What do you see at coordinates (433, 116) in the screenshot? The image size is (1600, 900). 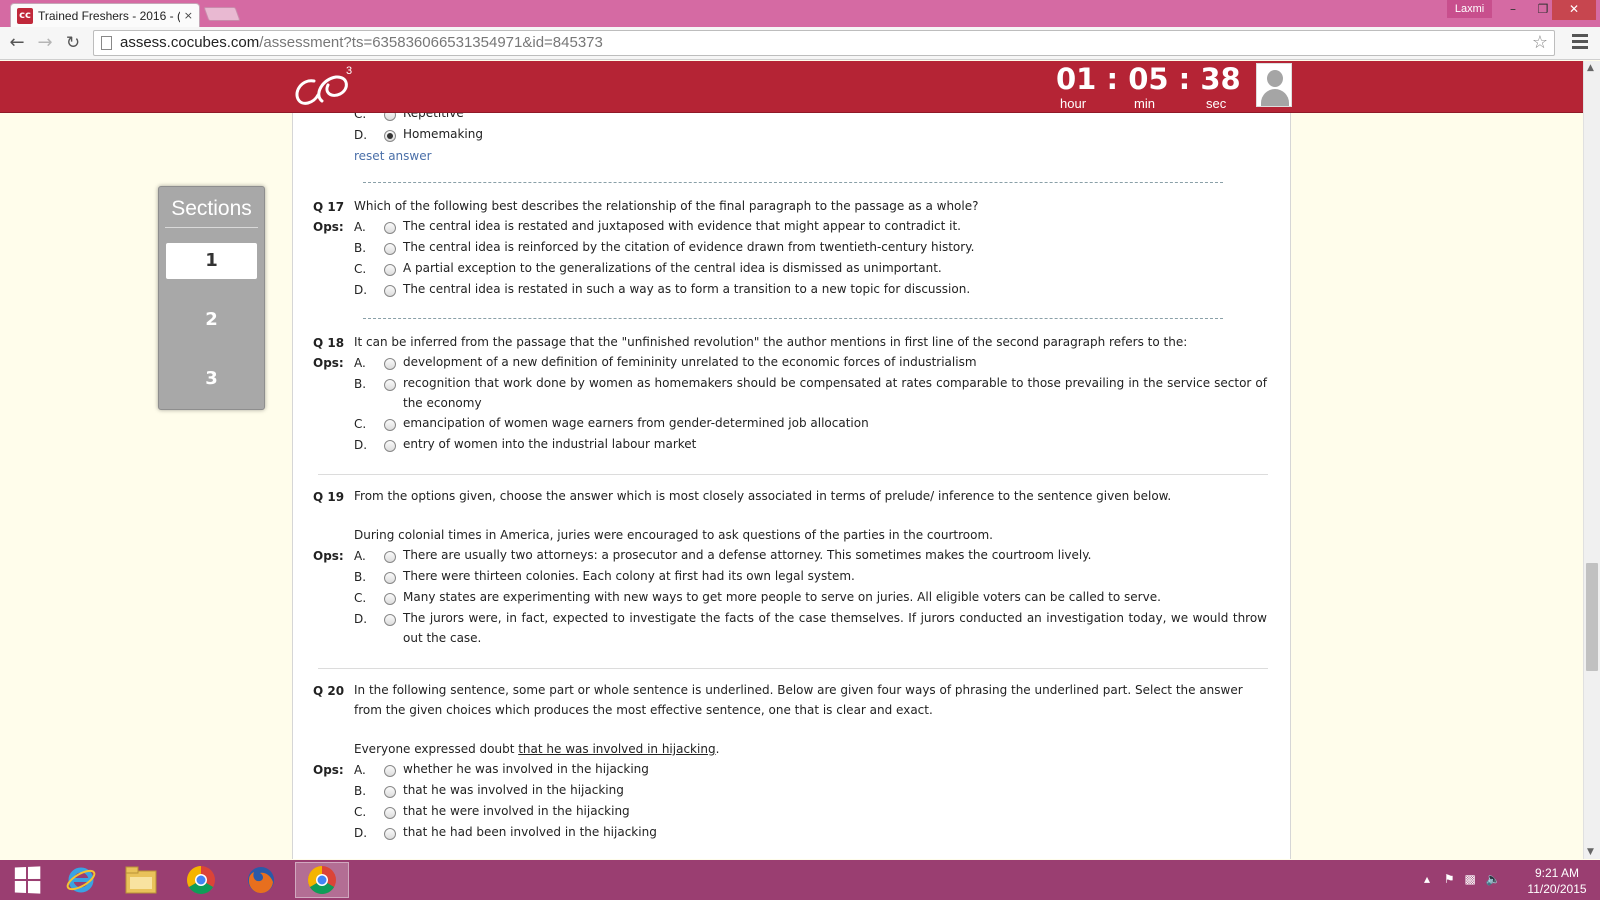 I see `option-text: Repetitive` at bounding box center [433, 116].